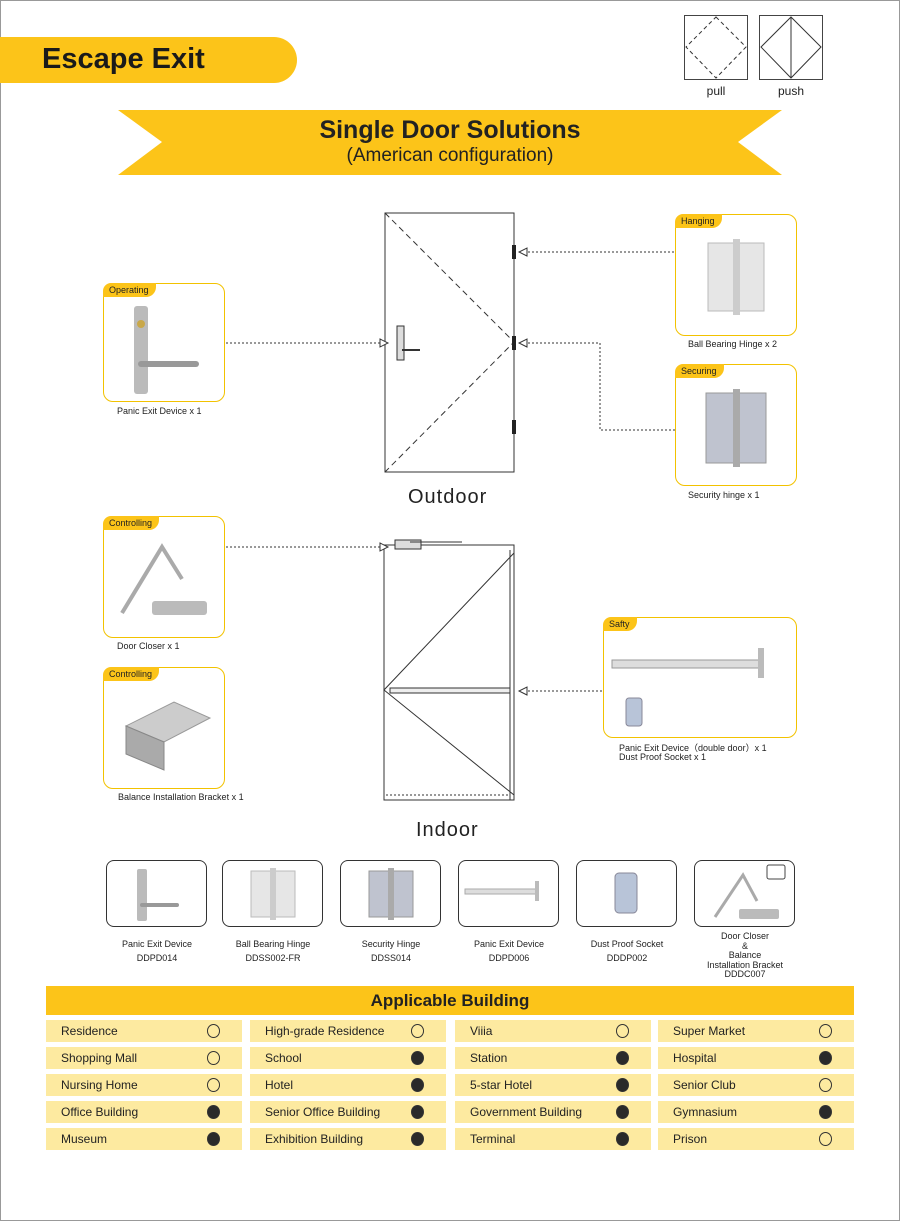  What do you see at coordinates (325, 1031) in the screenshot?
I see `building-name: High-grade Residence` at bounding box center [325, 1031].